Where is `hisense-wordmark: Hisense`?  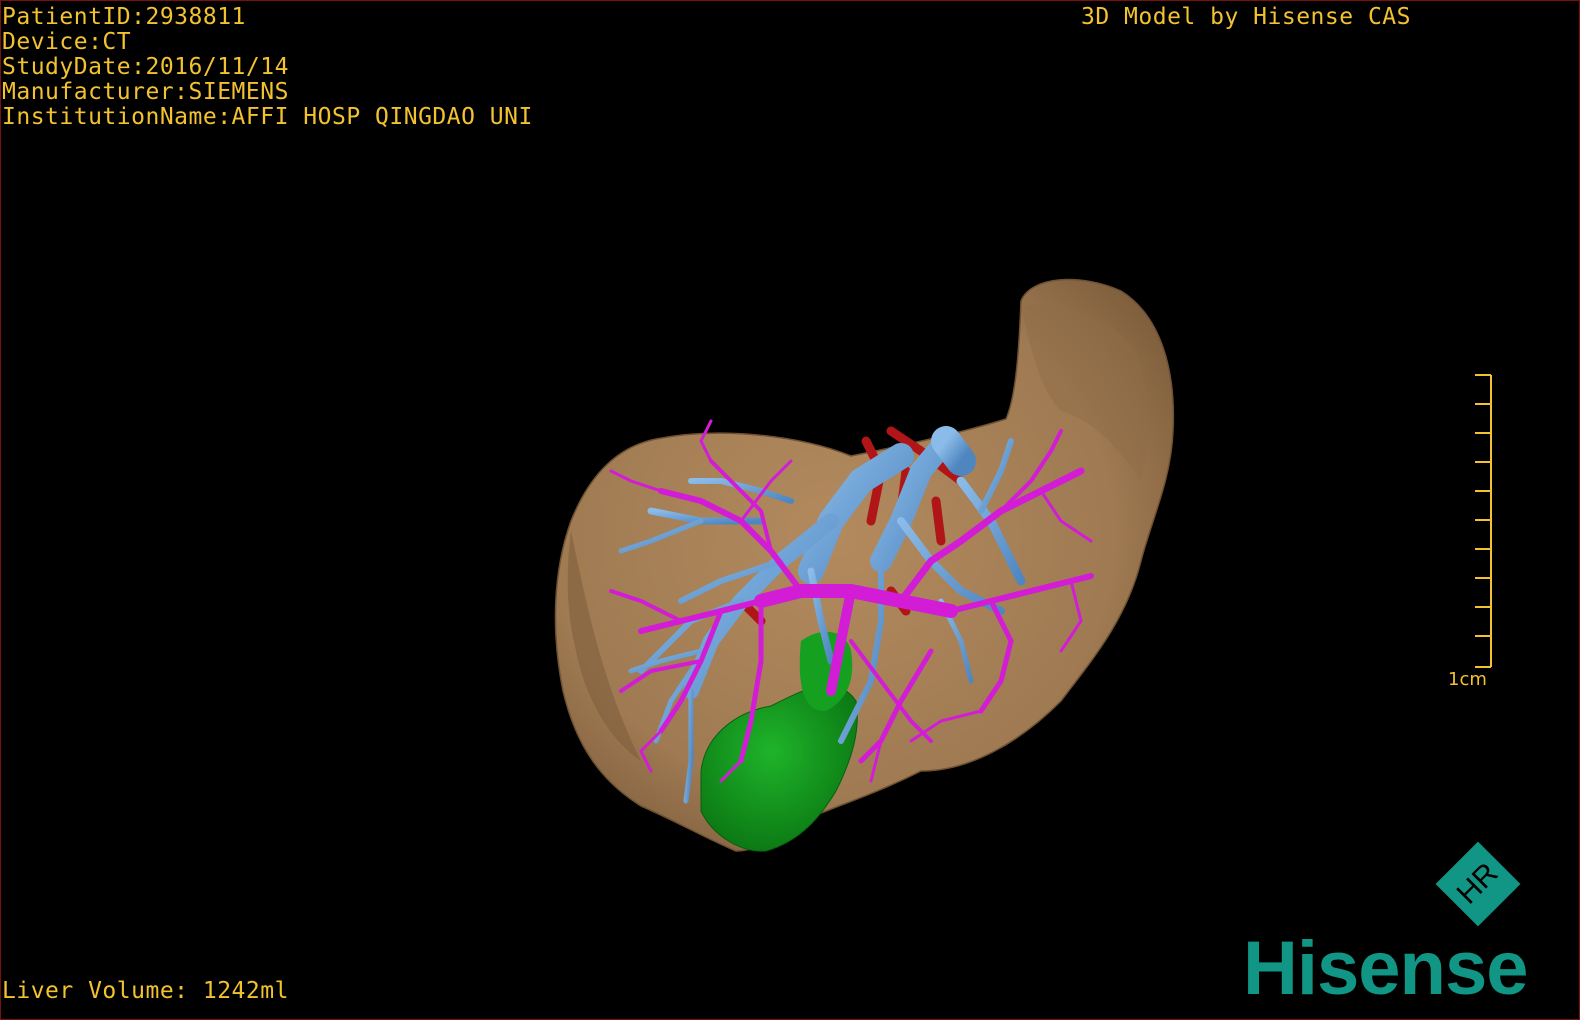
hisense-wordmark: Hisense is located at coordinates (1385, 968).